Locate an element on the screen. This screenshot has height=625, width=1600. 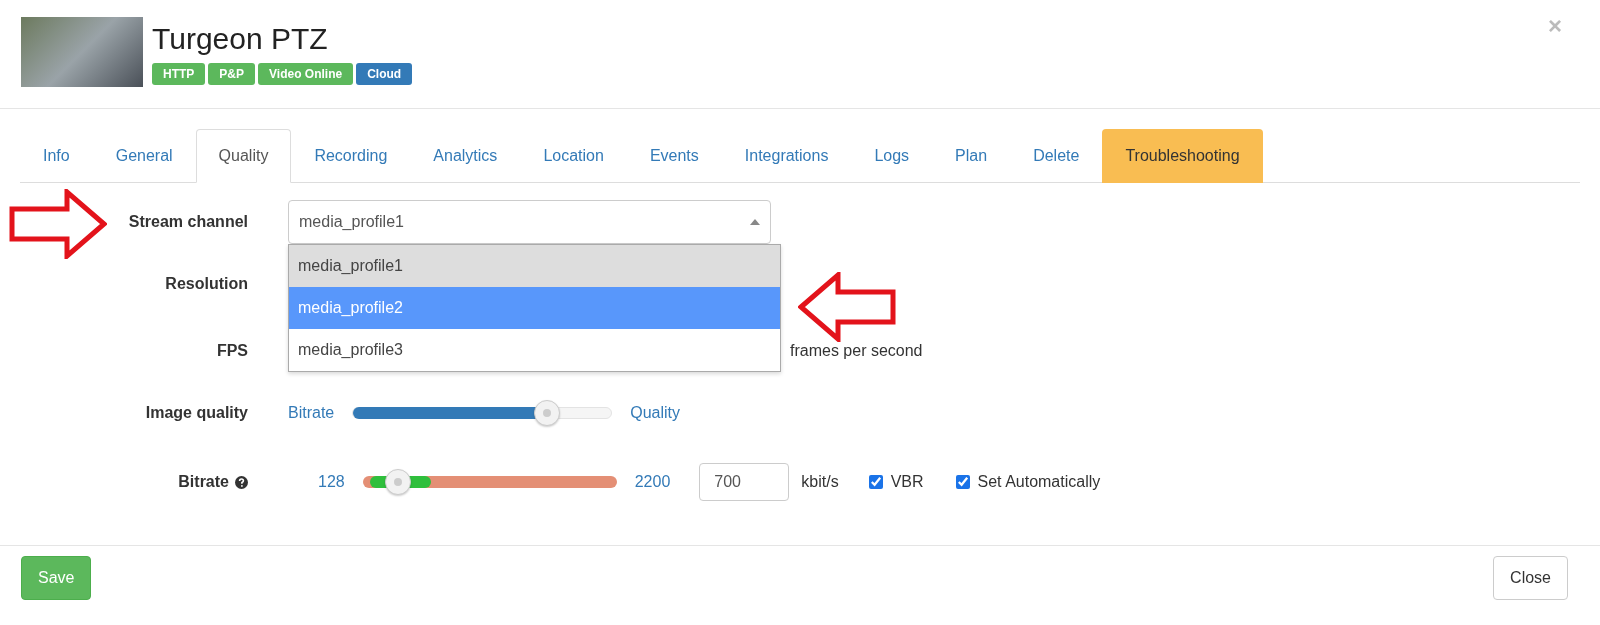
status-label: HTTP is located at coordinates (179, 74).